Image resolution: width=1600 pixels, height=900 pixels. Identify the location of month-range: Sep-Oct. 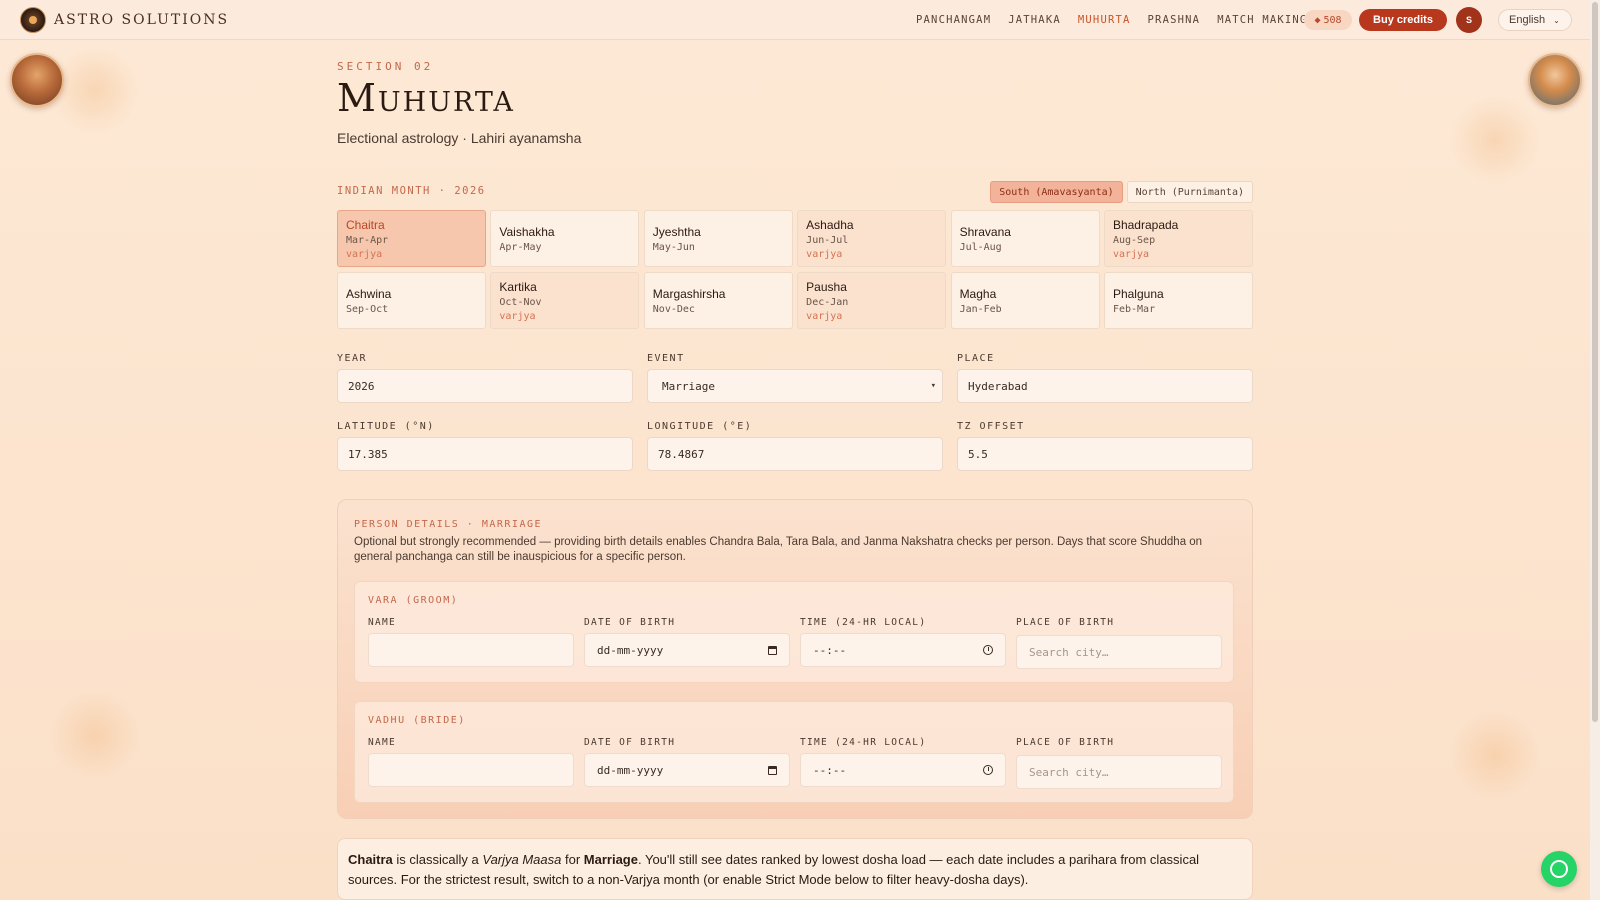
(367, 309).